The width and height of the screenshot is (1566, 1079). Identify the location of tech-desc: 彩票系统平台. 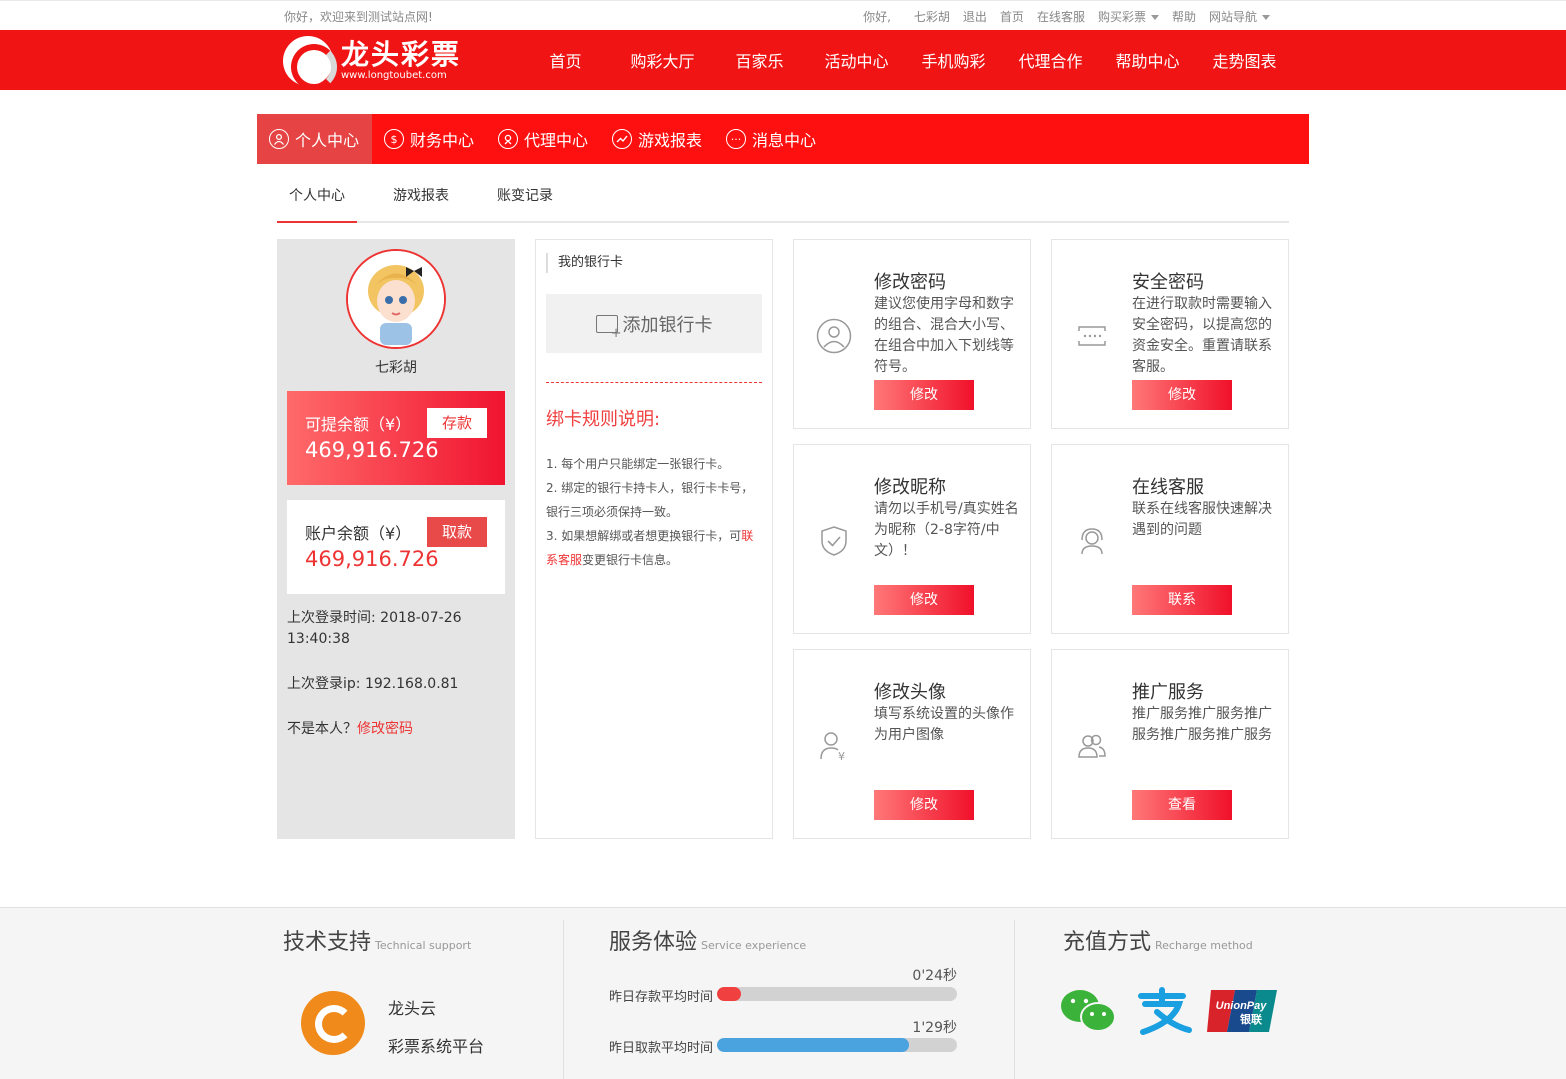
(436, 1046).